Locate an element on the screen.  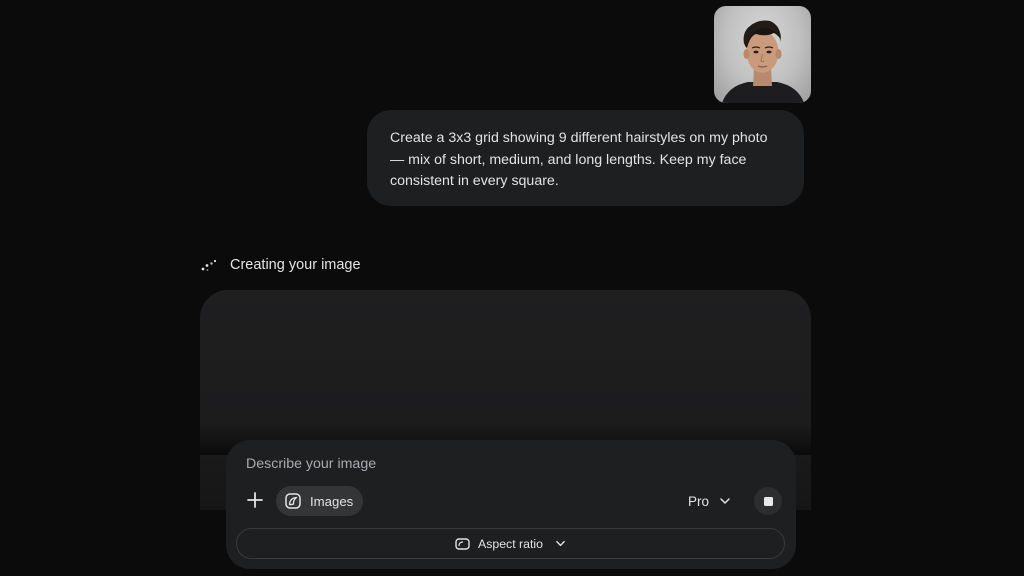
model-selector: Pro is located at coordinates (709, 501).